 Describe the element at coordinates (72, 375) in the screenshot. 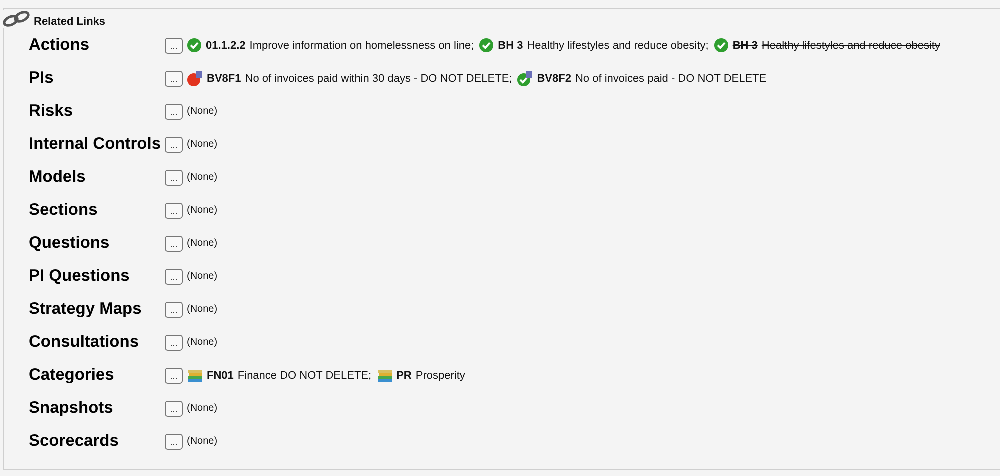

I see `section-label: Categories` at that location.